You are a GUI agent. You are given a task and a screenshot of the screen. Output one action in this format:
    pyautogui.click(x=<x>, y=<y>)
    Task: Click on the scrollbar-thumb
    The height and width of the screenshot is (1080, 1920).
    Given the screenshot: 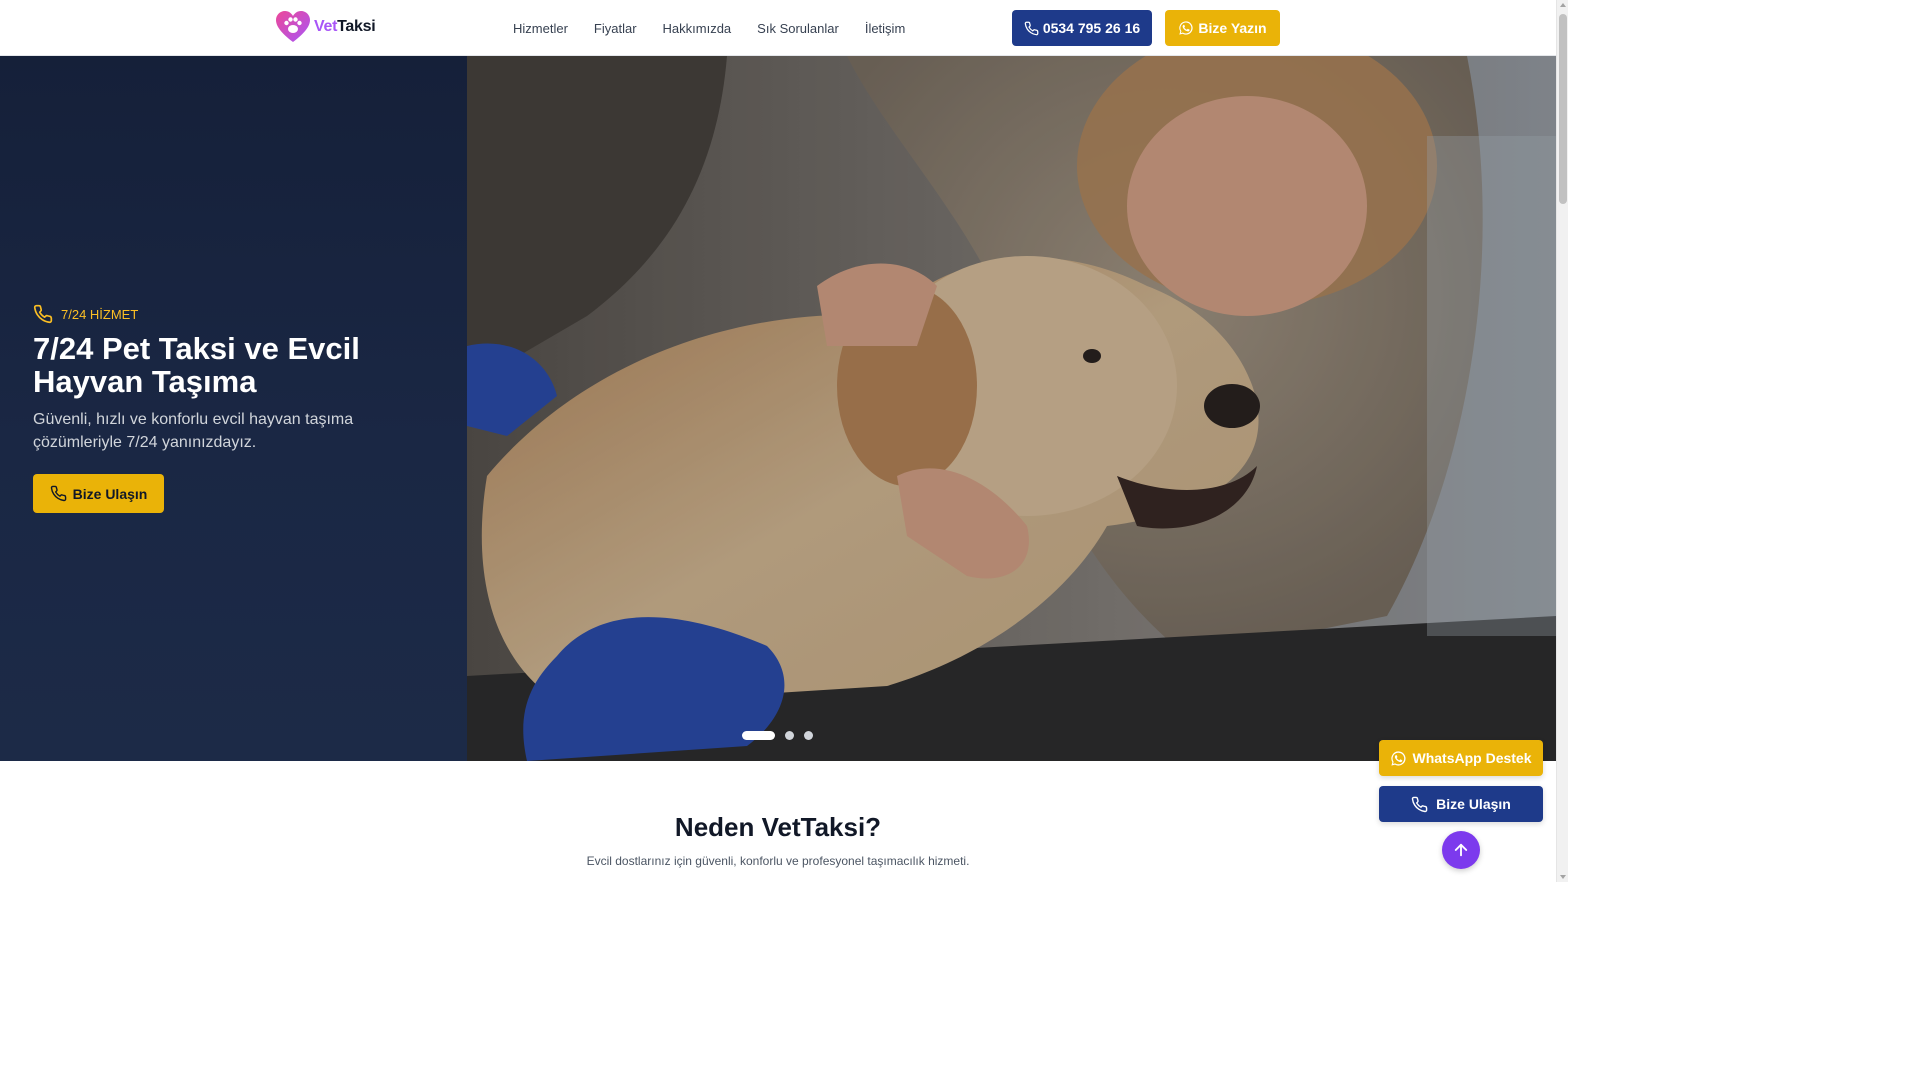 What is the action you would take?
    pyautogui.click(x=1563, y=109)
    